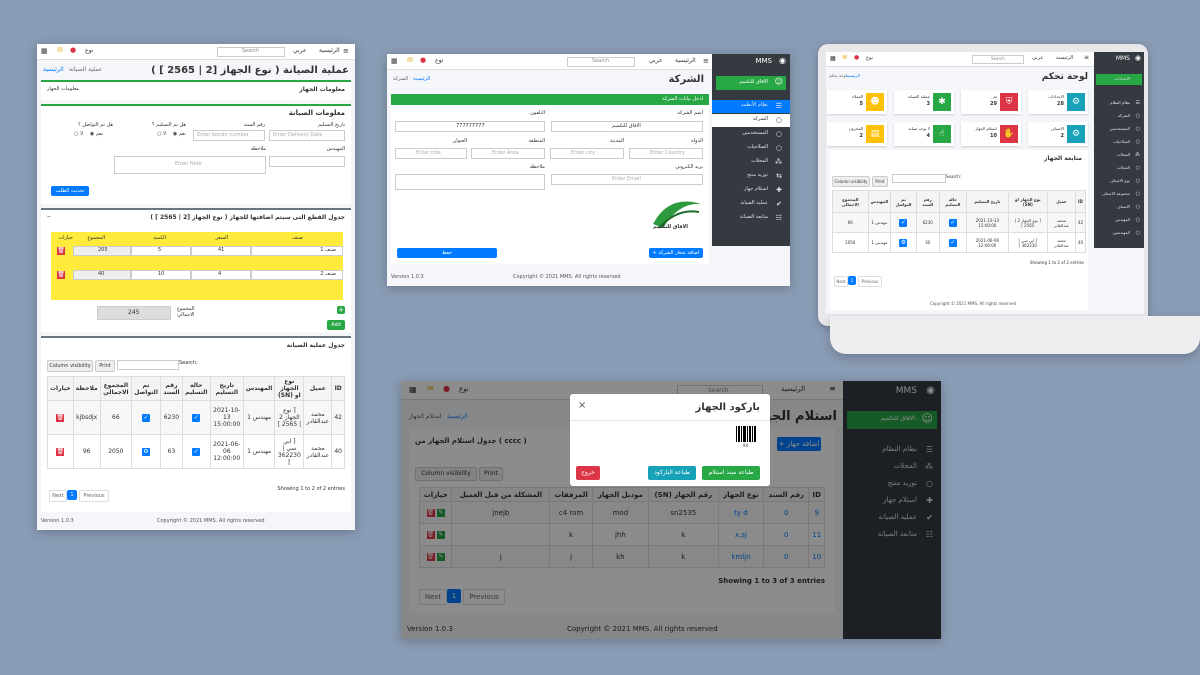 The image size is (1200, 675). What do you see at coordinates (1119, 181) in the screenshot?
I see `sidebar-item-item-types: نوع الاصناف ○` at bounding box center [1119, 181].